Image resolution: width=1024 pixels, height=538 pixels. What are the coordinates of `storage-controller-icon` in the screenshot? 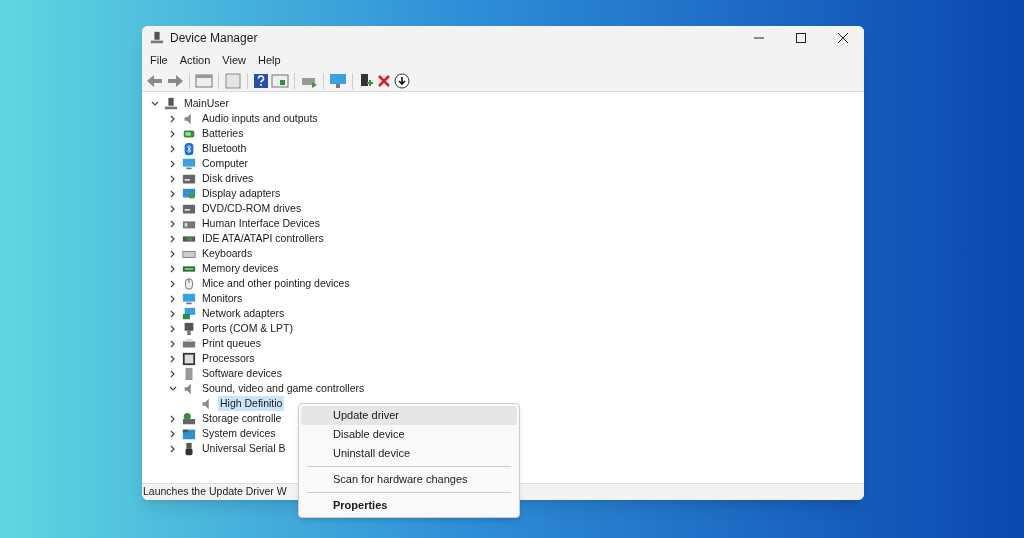 It's located at (189, 418).